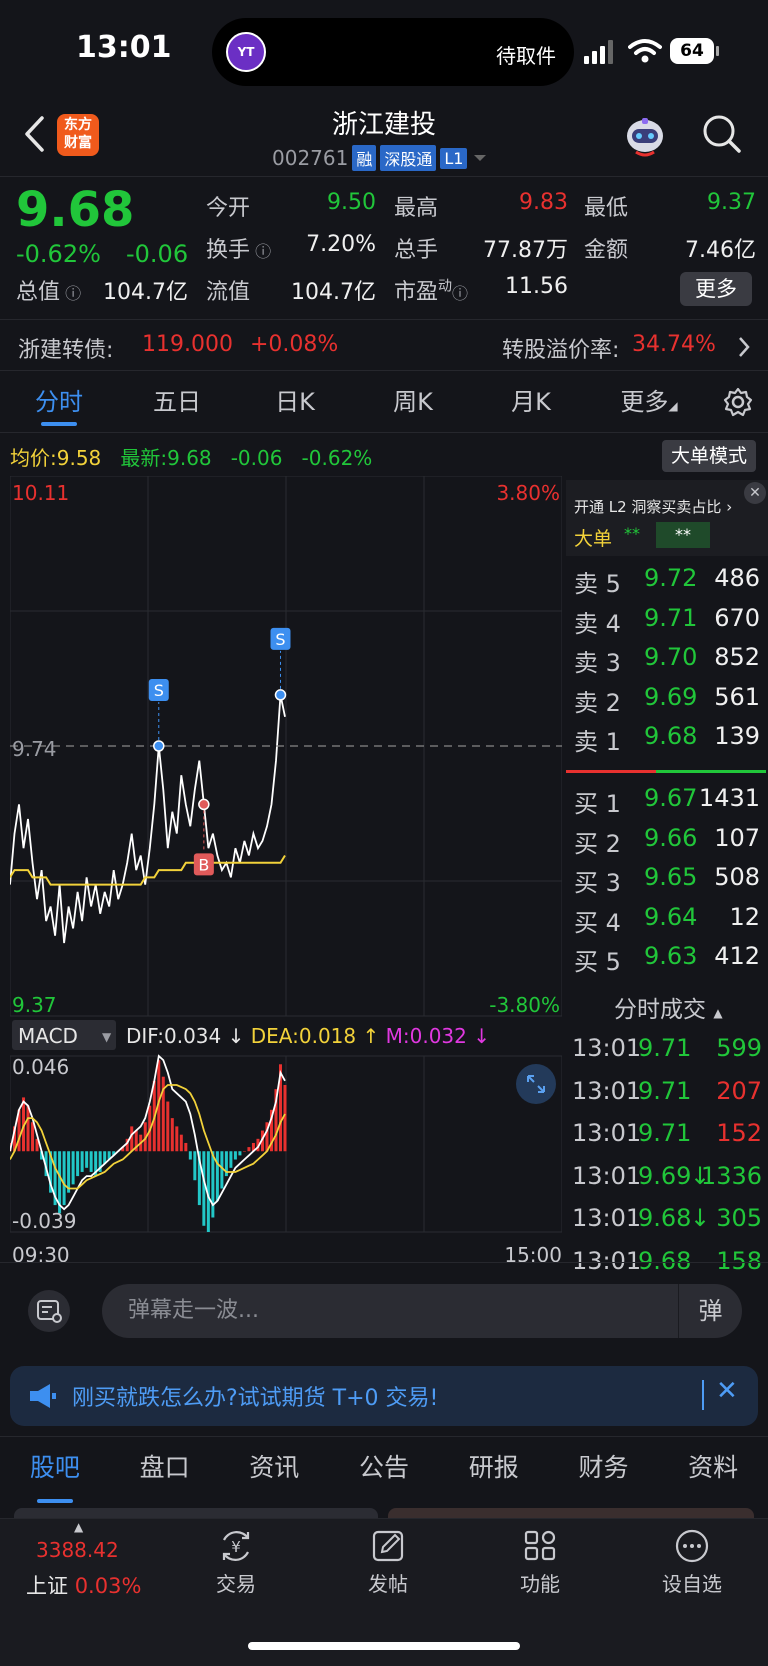 This screenshot has width=768, height=1666. I want to click on order-book-row: 卖 1 9.68 139, so click(667, 737).